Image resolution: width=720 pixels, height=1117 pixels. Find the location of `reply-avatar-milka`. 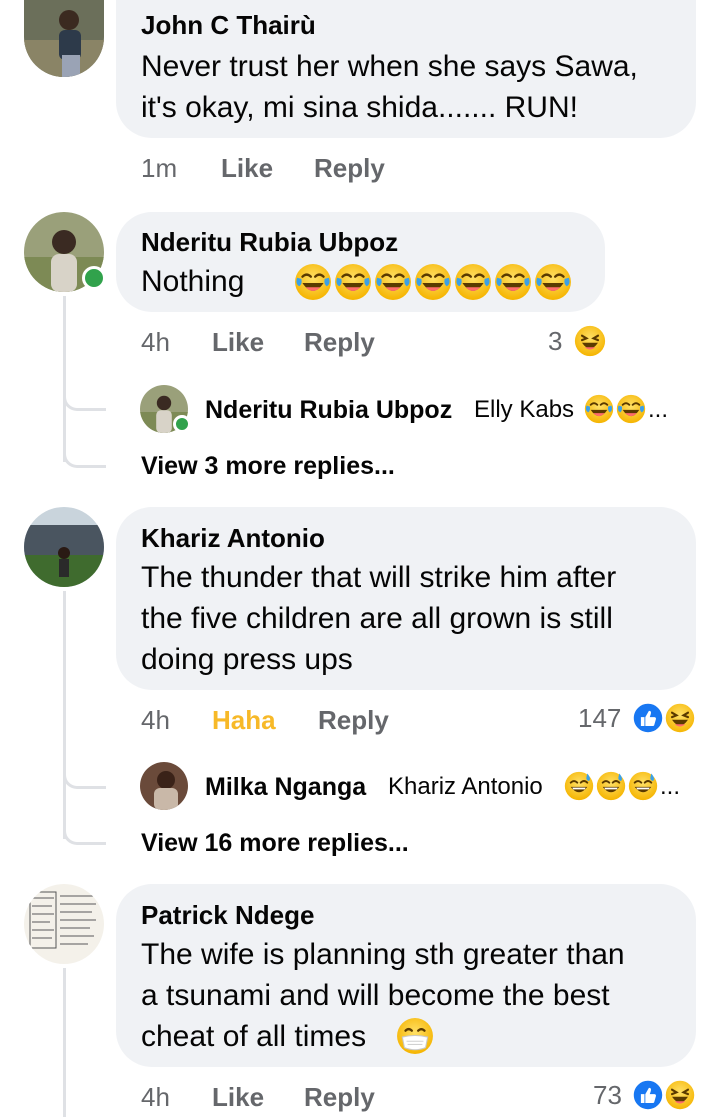

reply-avatar-milka is located at coordinates (164, 786).